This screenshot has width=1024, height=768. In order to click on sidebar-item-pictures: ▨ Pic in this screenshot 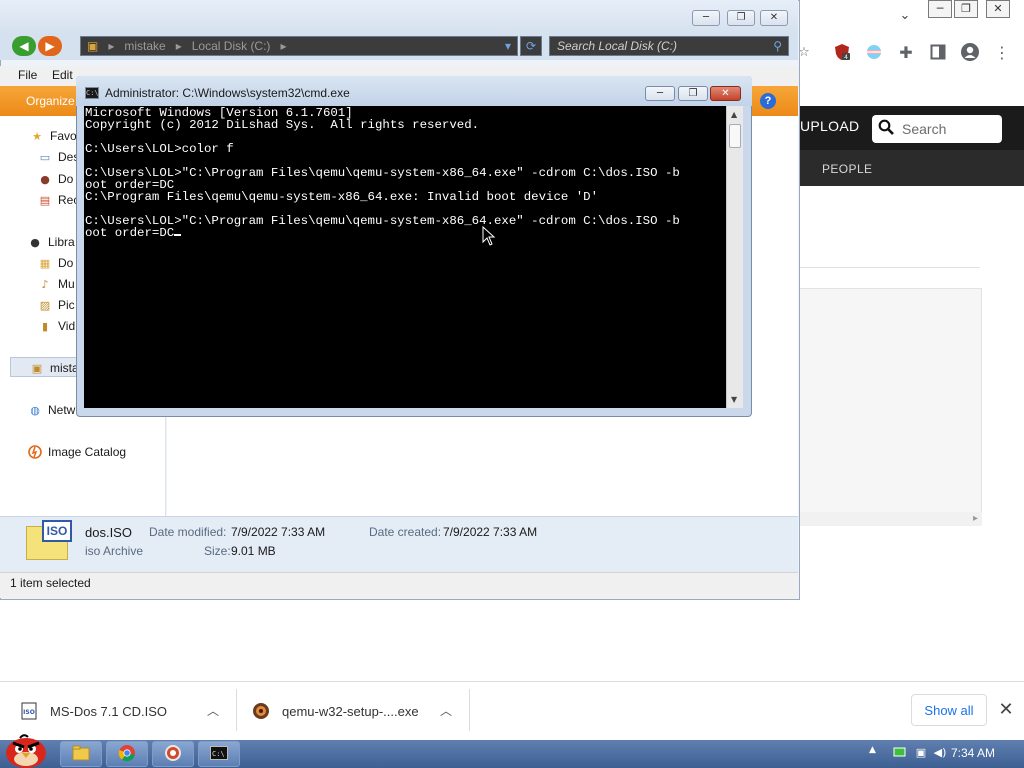, I will do `click(56, 305)`.